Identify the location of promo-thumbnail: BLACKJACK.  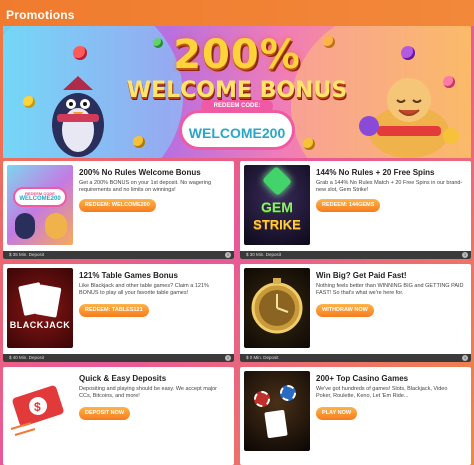
(40, 308).